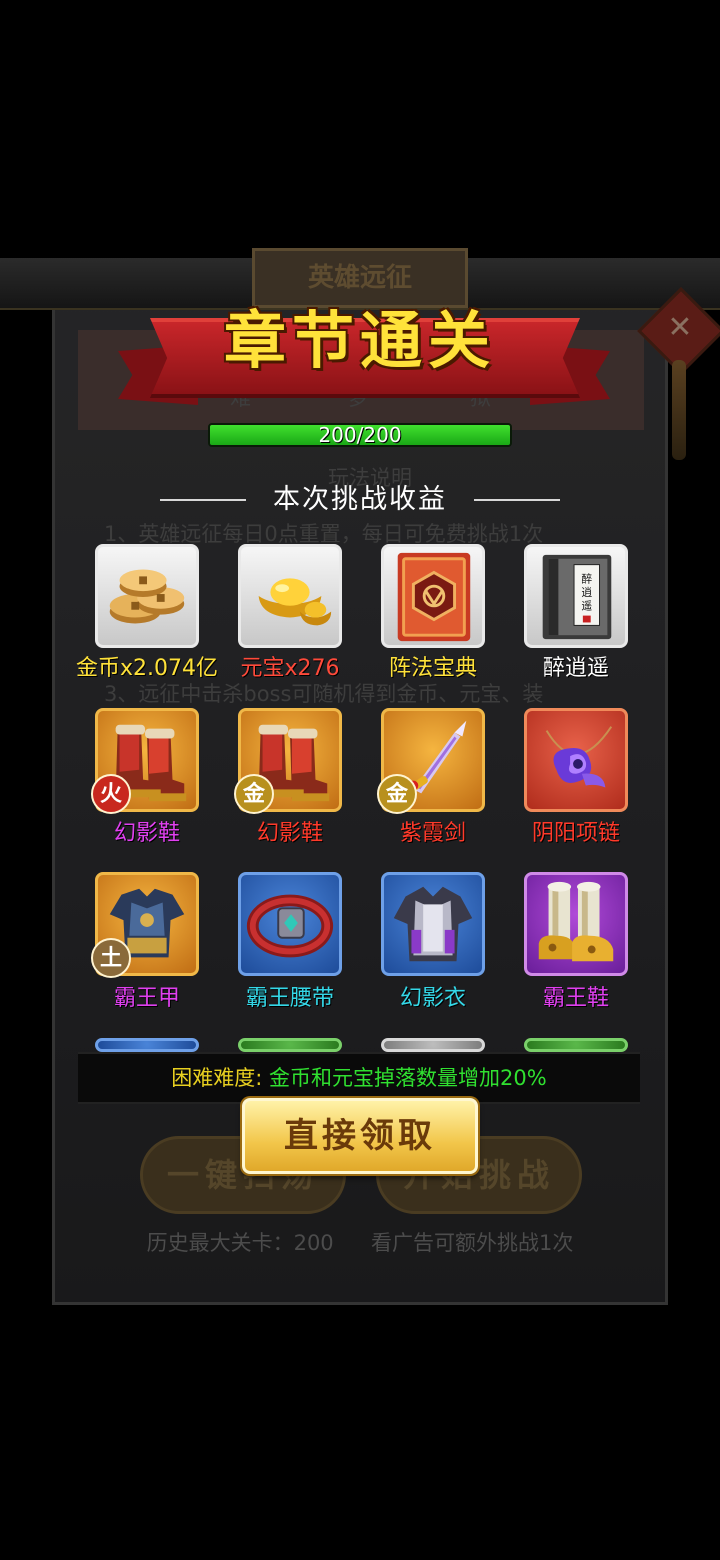  I want to click on progress-text: 200/200, so click(360, 435).